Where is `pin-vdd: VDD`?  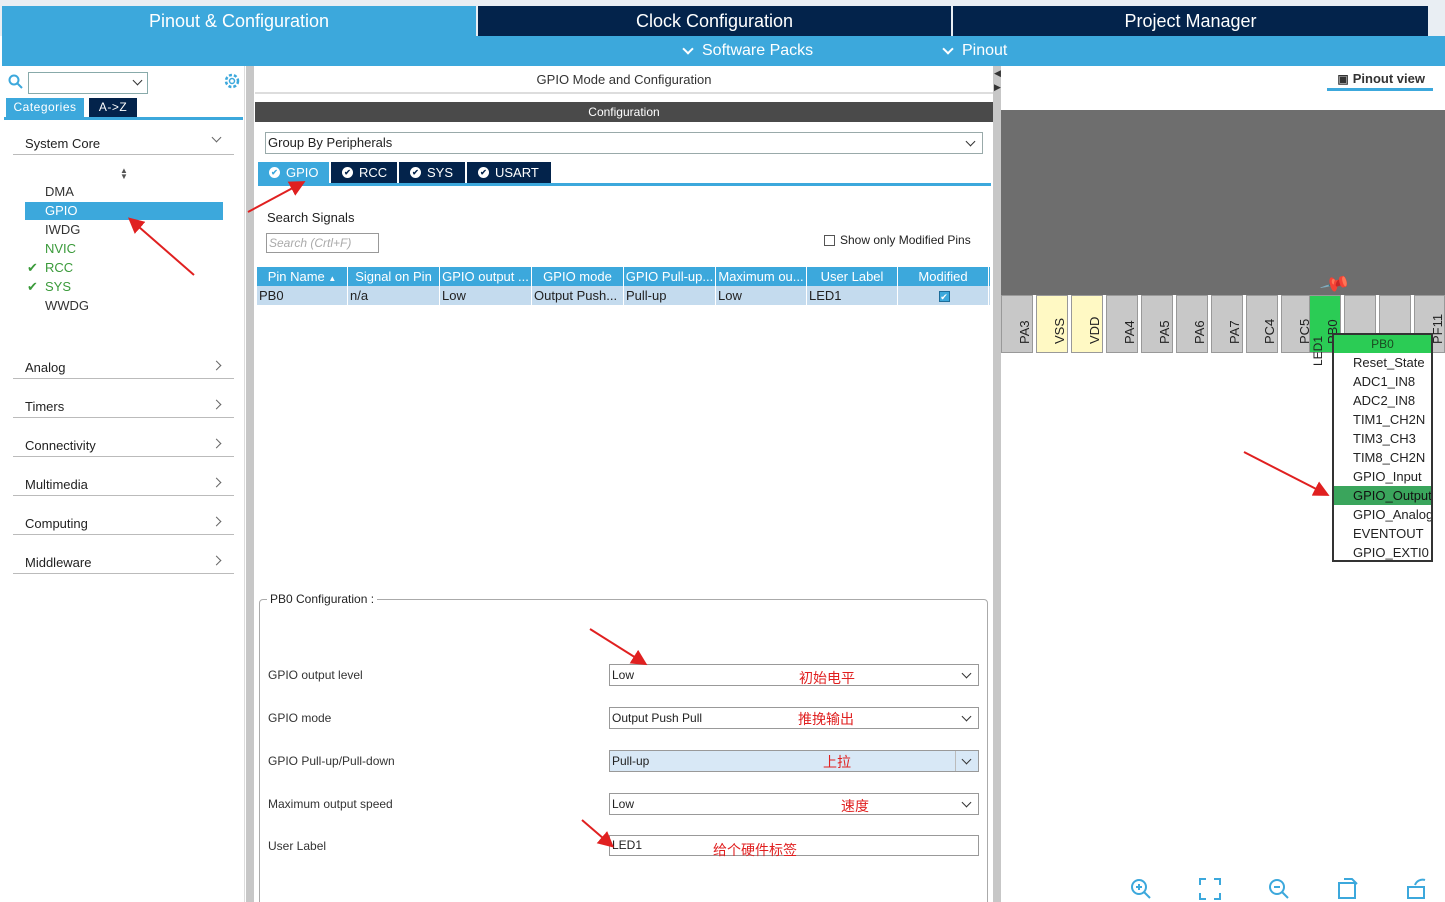
pin-vdd: VDD is located at coordinates (1087, 324).